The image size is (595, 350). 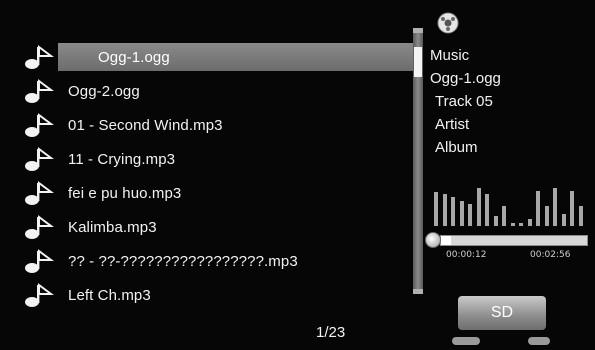 I want to click on track-title: 01 - Second Wind.mp3, so click(x=145, y=125).